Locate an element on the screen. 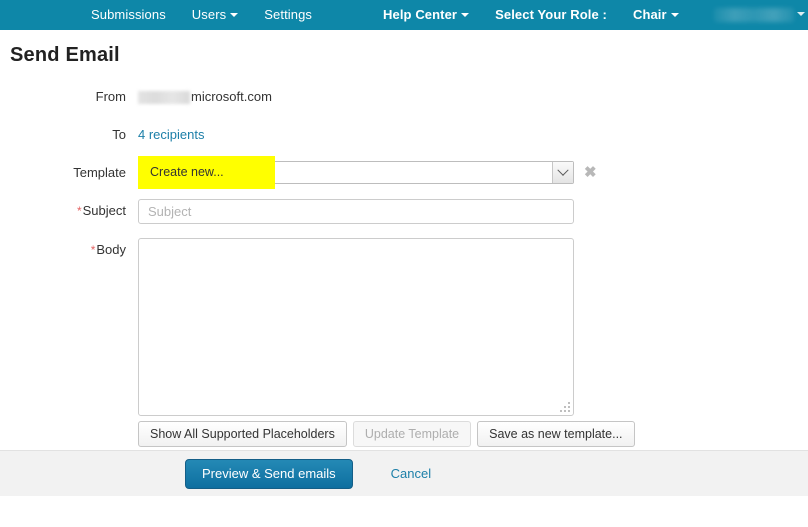  template-dropdown-button is located at coordinates (562, 172).